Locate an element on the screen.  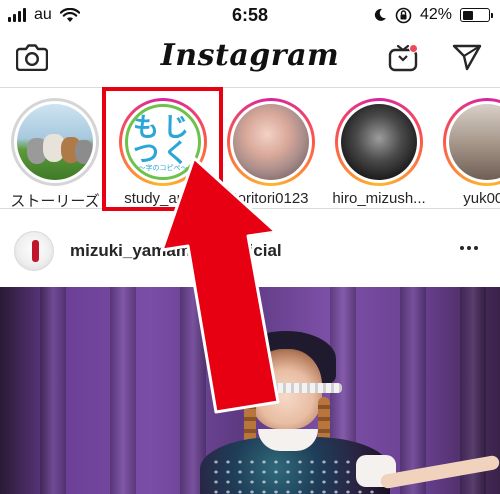
story-own: ストーリーズ is located at coordinates (55, 151).